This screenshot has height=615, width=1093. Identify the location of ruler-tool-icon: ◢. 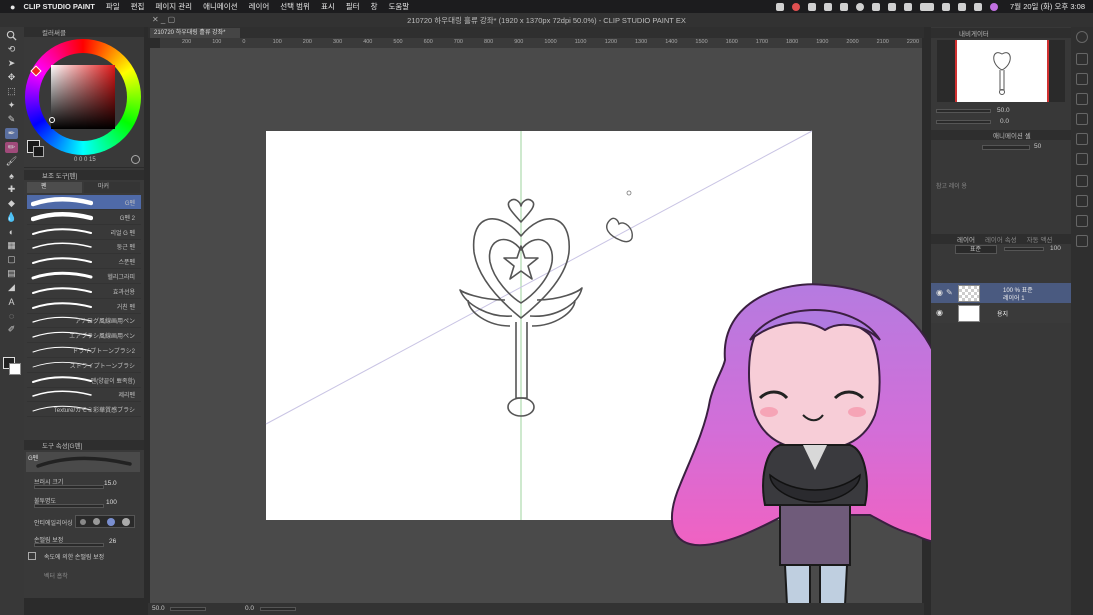
(11, 287).